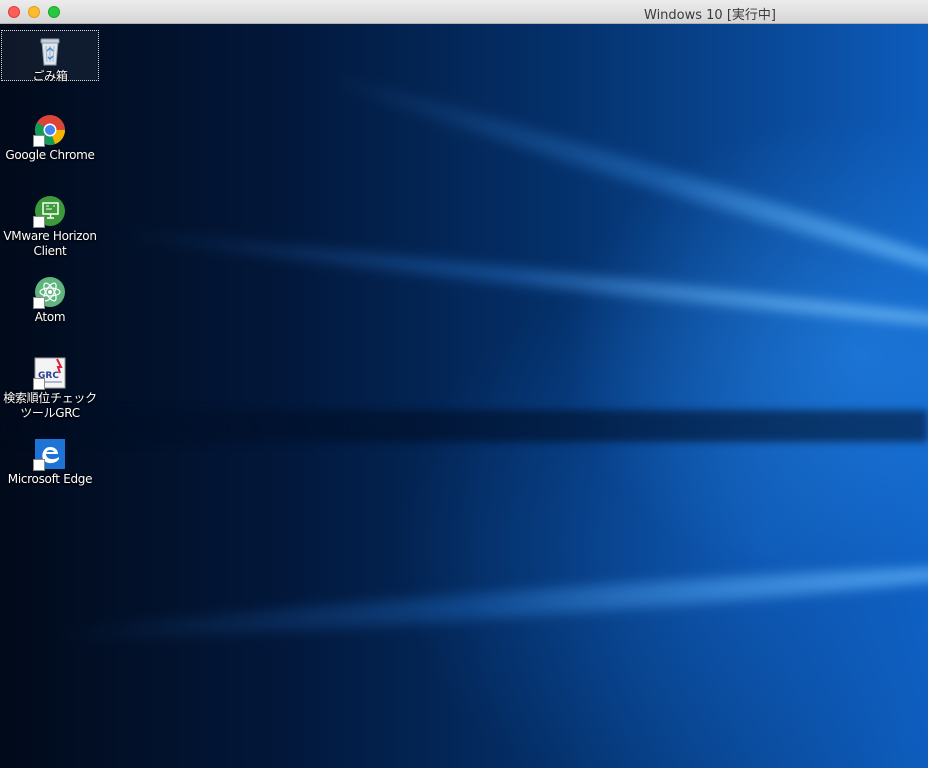  What do you see at coordinates (50, 405) in the screenshot?
I see `desktop-icon-label: 検索順位チェックツールGRC` at bounding box center [50, 405].